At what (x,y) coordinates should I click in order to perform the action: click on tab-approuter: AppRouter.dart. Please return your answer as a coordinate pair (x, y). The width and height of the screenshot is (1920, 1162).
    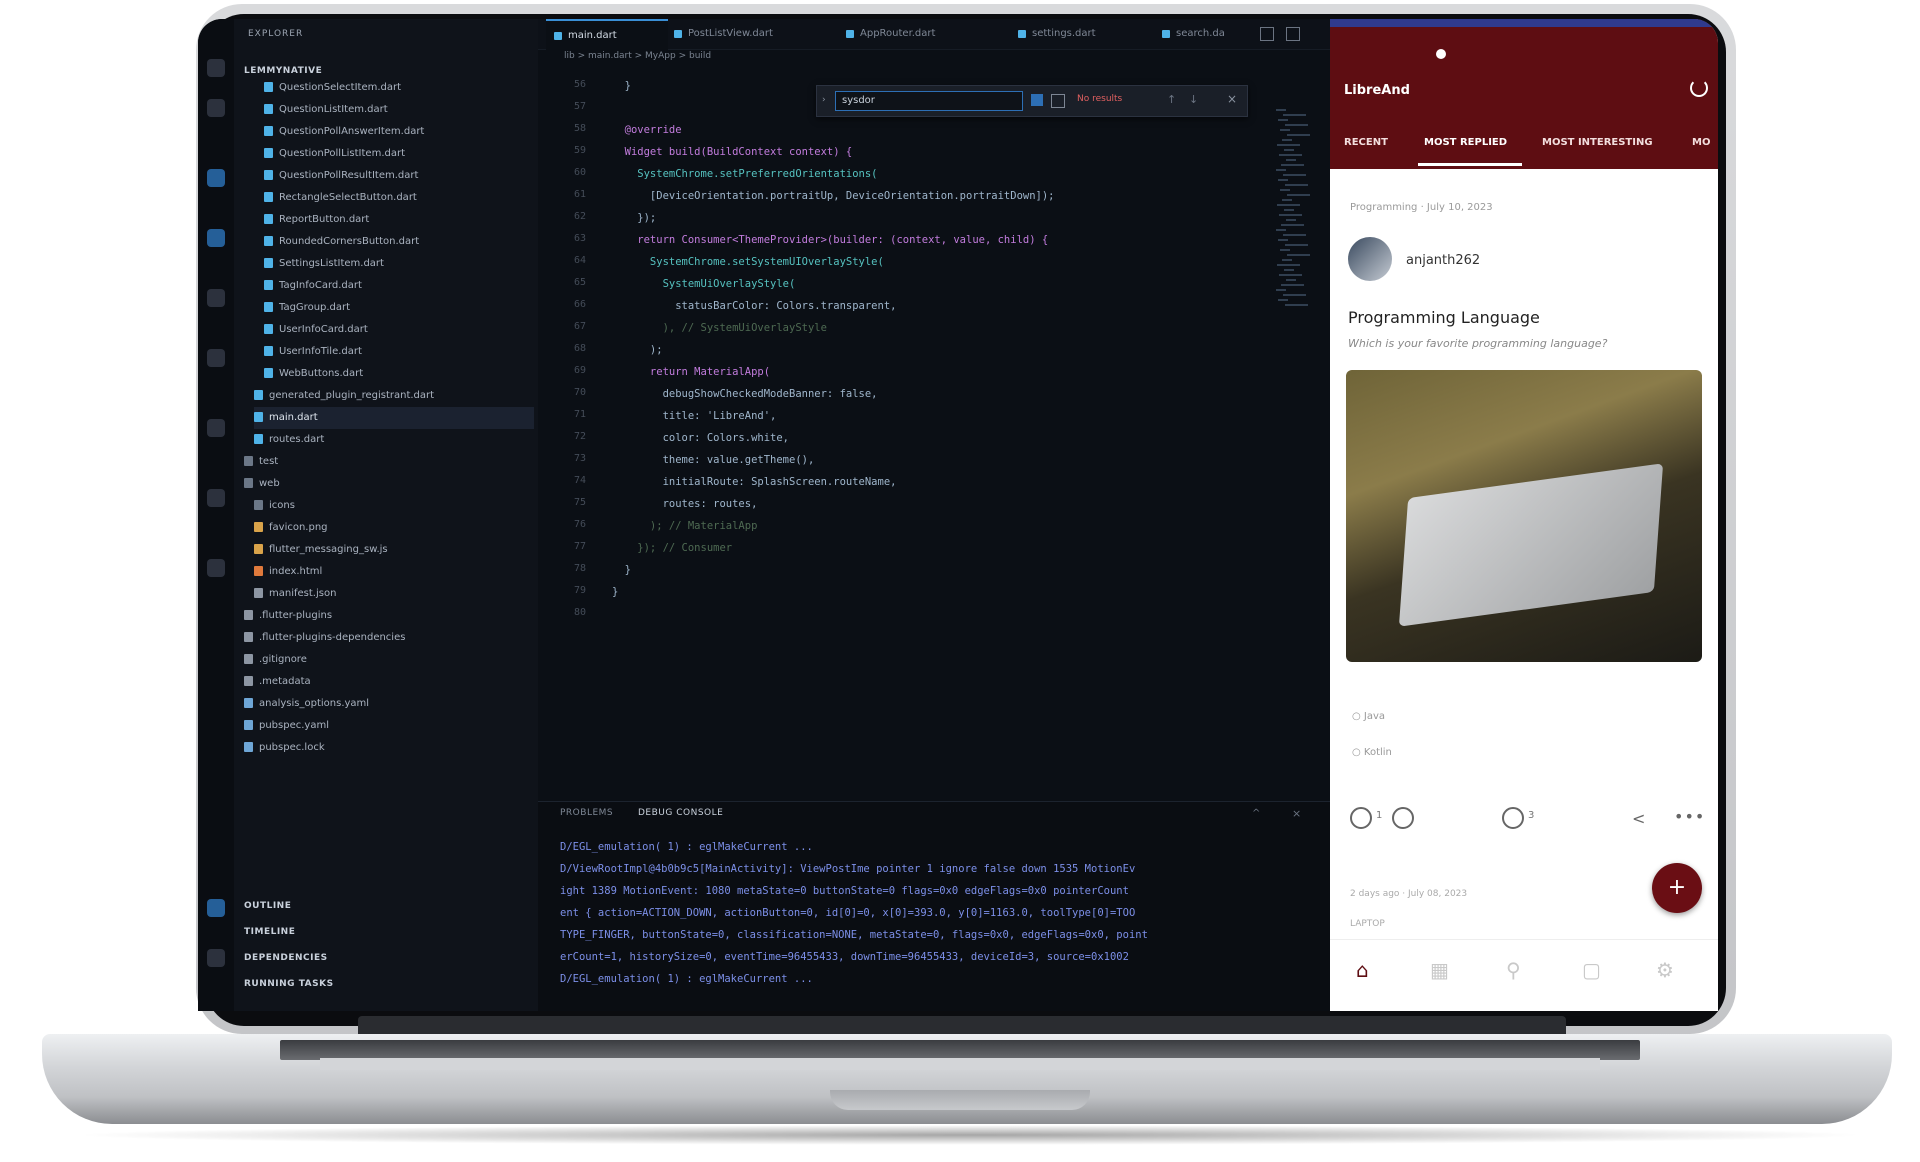
    Looking at the image, I should click on (924, 34).